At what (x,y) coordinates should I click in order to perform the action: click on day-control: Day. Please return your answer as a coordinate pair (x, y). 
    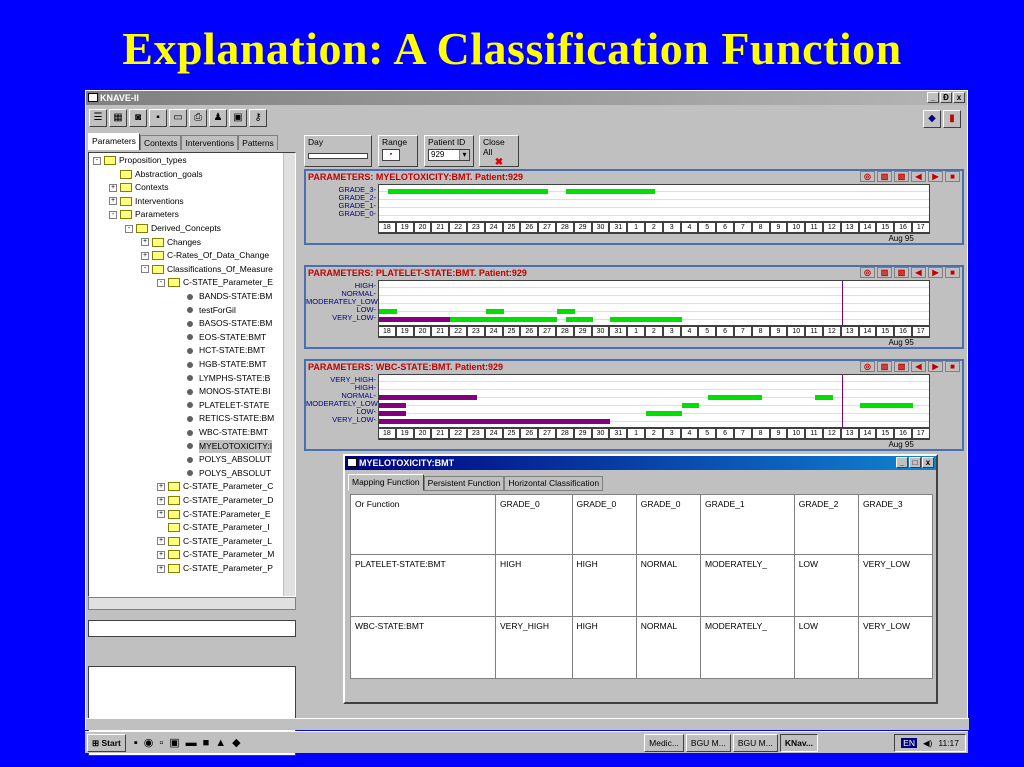
    Looking at the image, I should click on (338, 151).